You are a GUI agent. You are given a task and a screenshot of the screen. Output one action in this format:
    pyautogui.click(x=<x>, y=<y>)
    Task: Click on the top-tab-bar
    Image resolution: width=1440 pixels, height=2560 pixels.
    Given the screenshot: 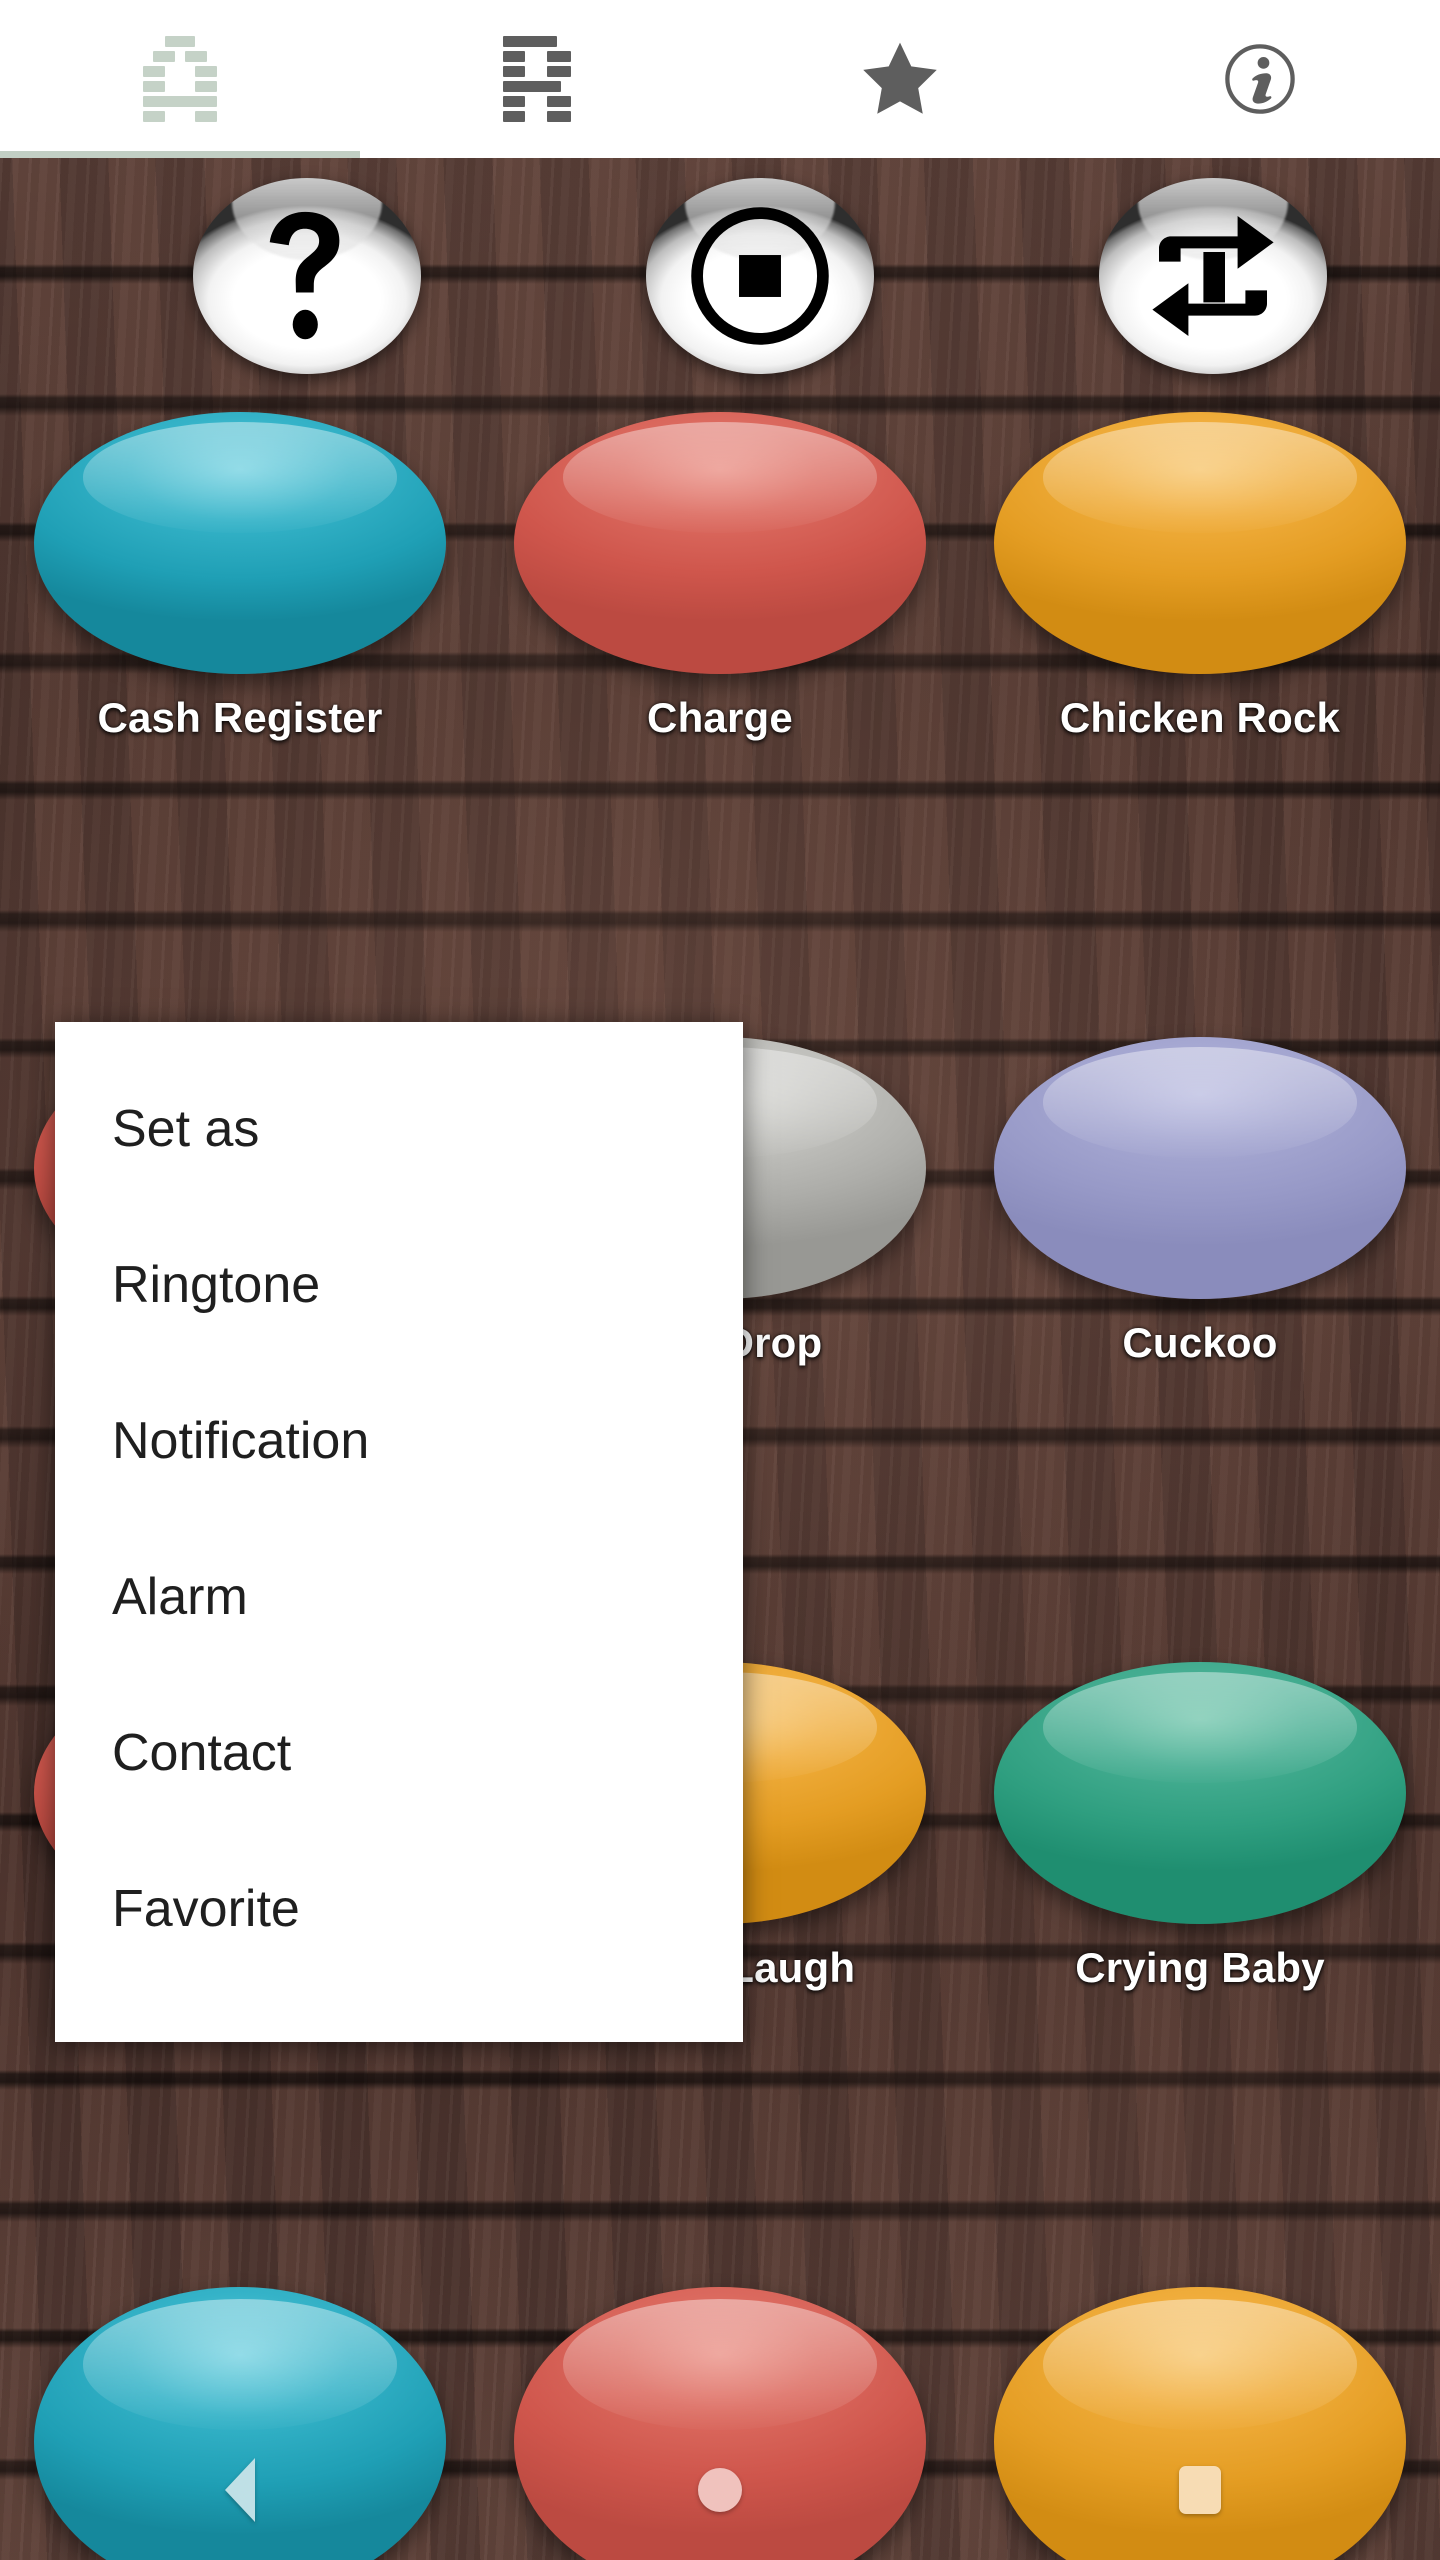 What is the action you would take?
    pyautogui.click(x=720, y=79)
    